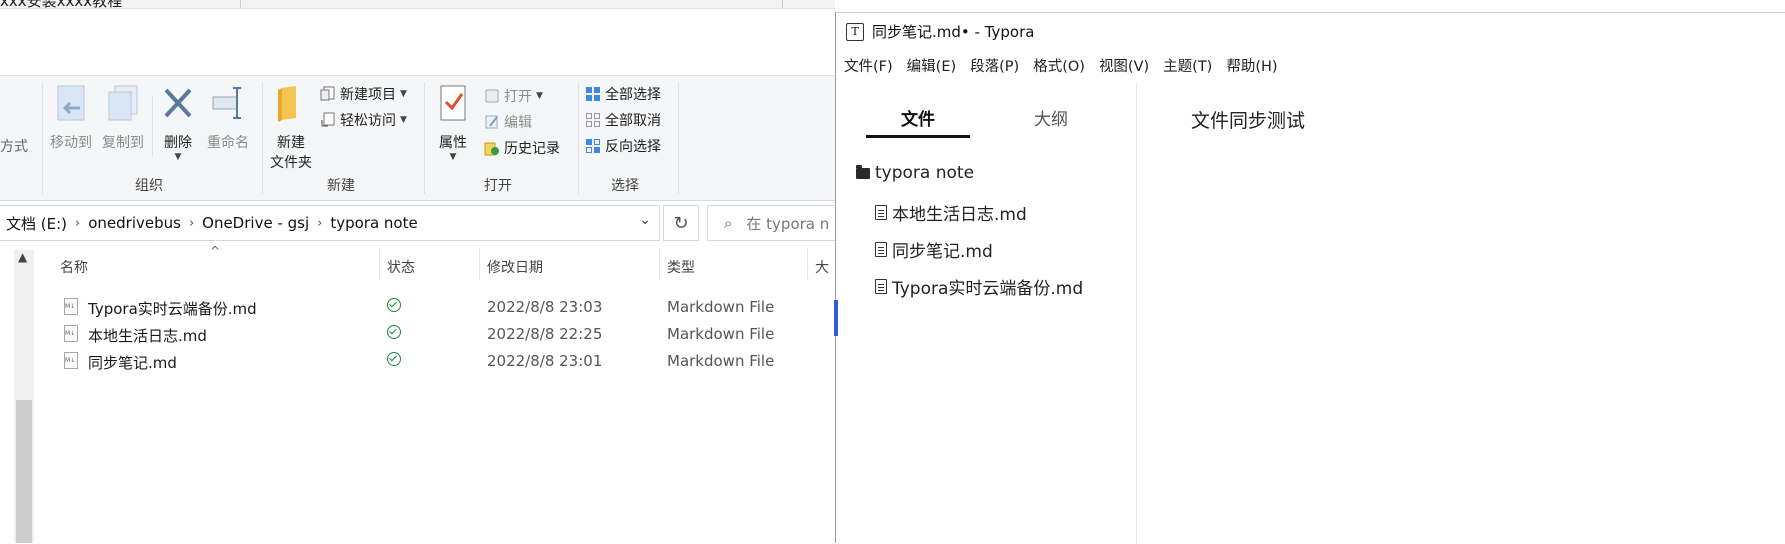  I want to click on breadcrumb-onedrivebus: onedrivebus, so click(134, 223).